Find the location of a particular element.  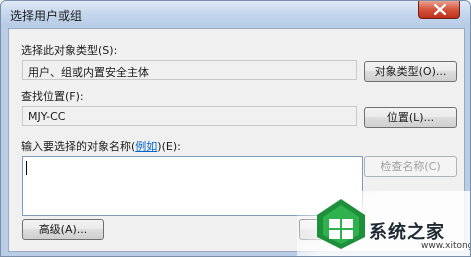

watermark-url: www.xitongzhijia.net is located at coordinates (446, 246).